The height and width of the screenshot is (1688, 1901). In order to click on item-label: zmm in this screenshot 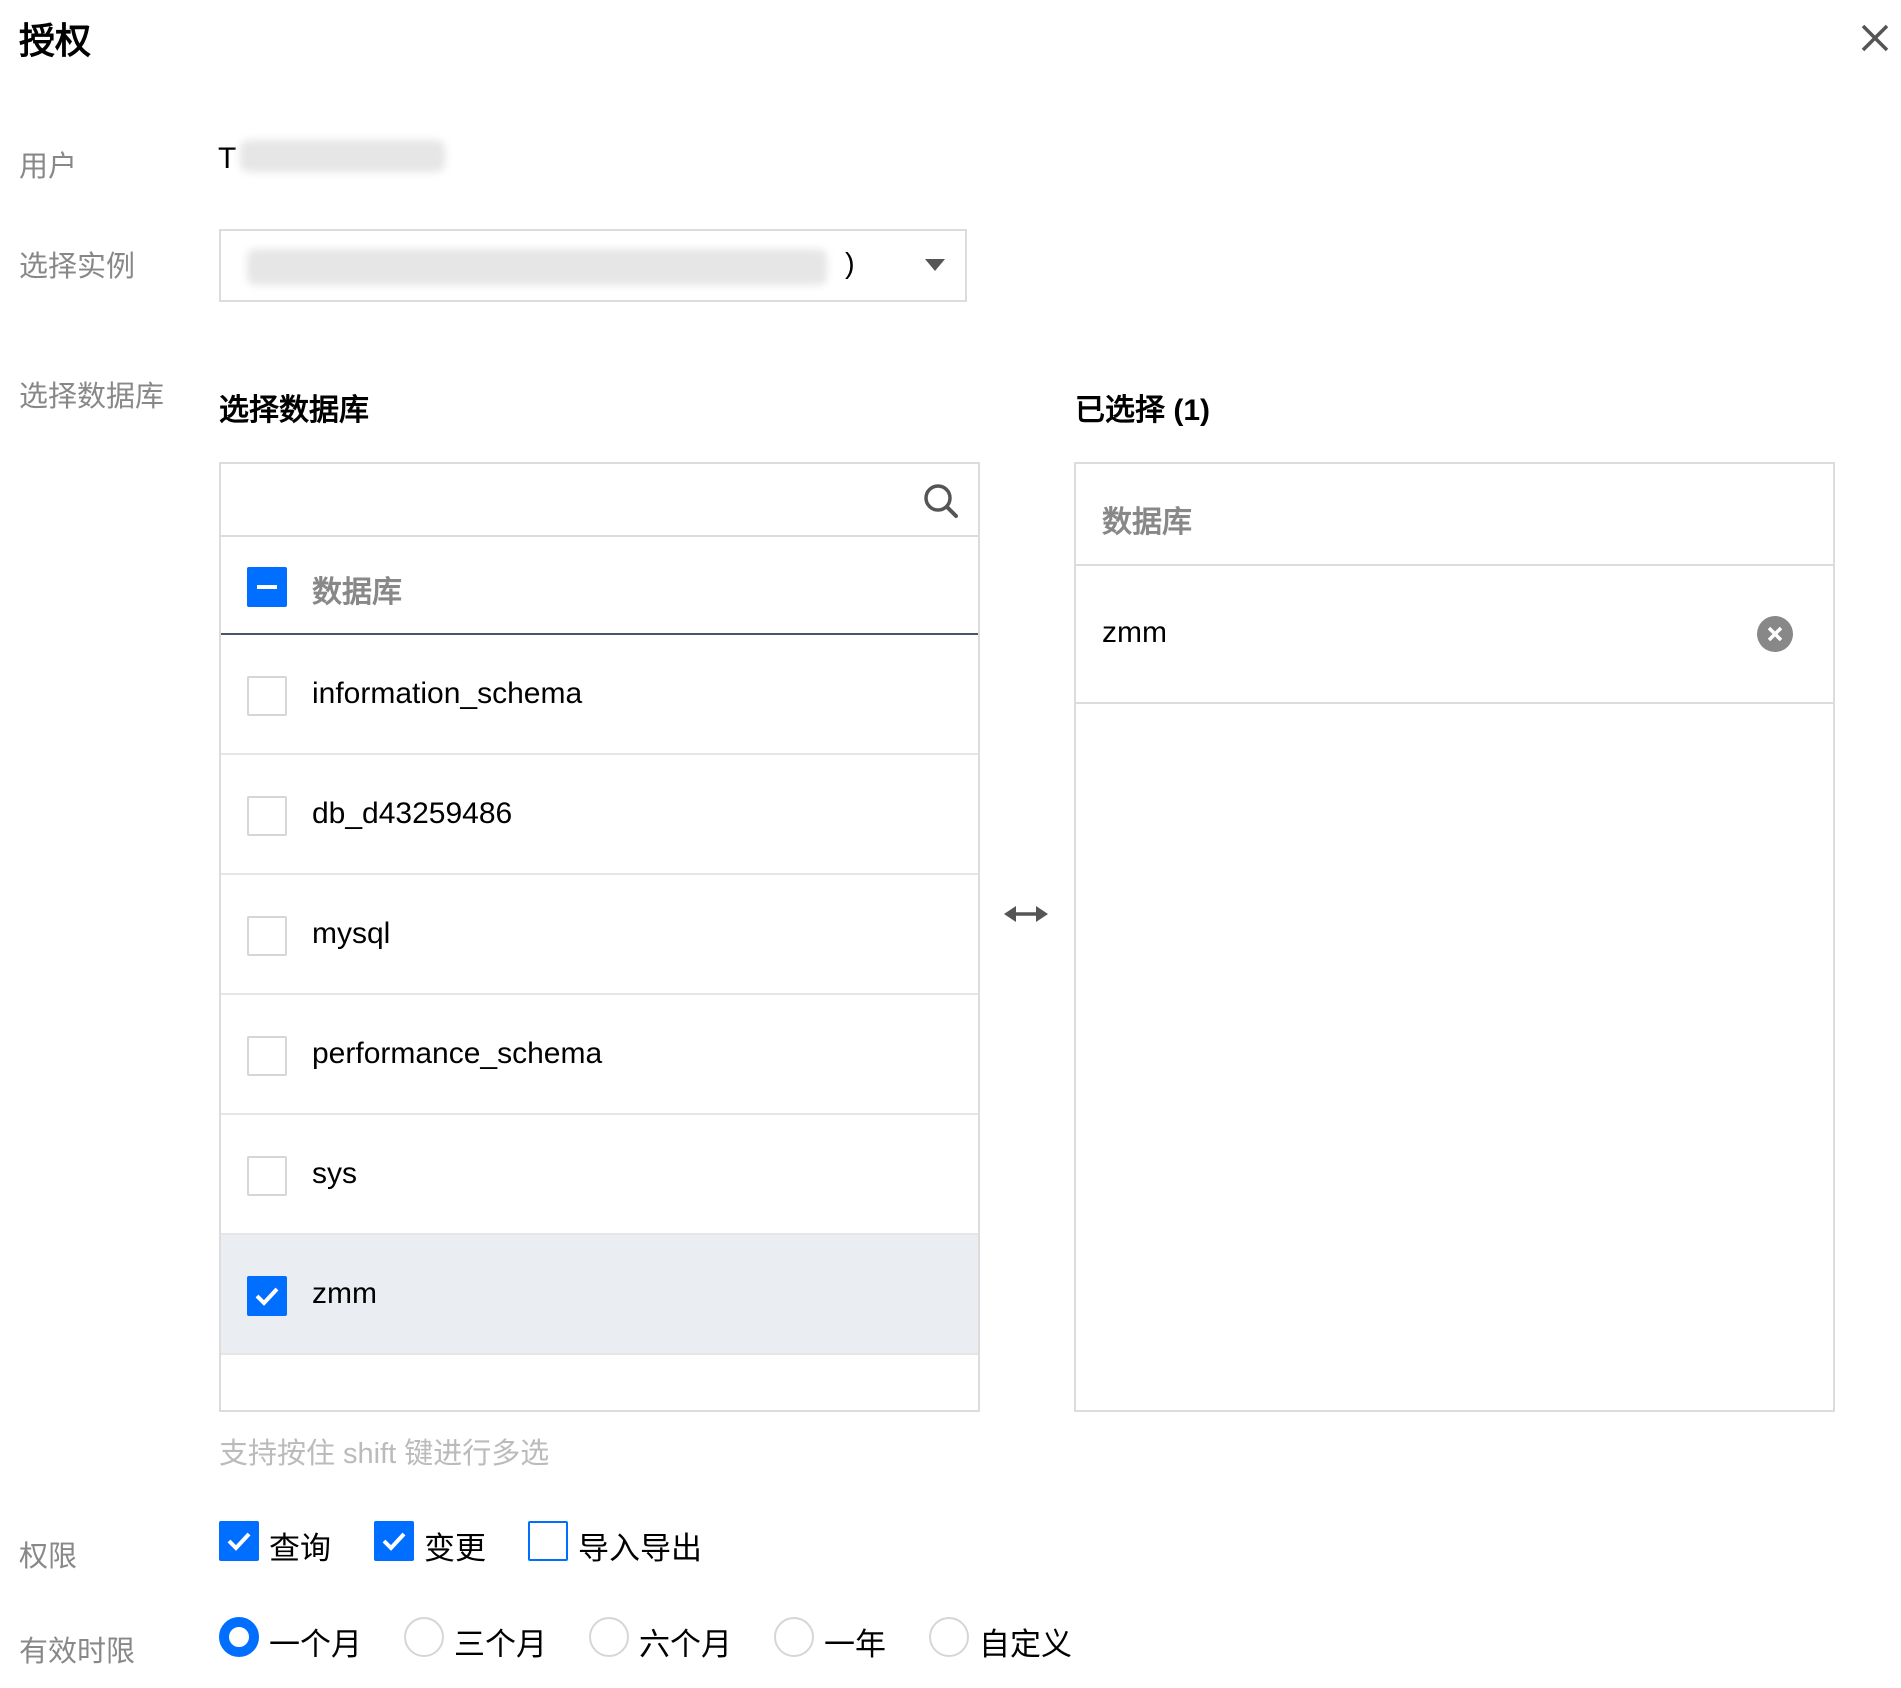, I will do `click(344, 1293)`.